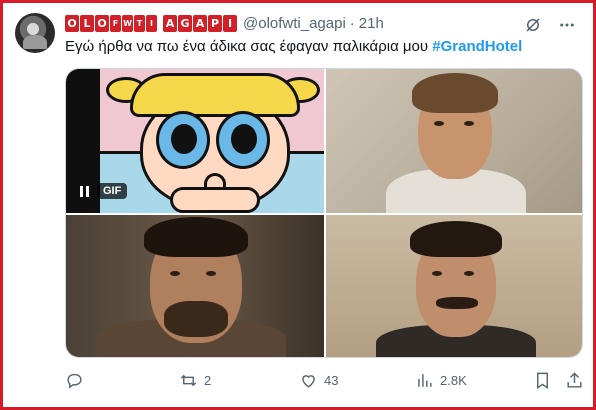 This screenshot has width=596, height=410. What do you see at coordinates (477, 46) in the screenshot?
I see `hashtag-link: #GrandHotel` at bounding box center [477, 46].